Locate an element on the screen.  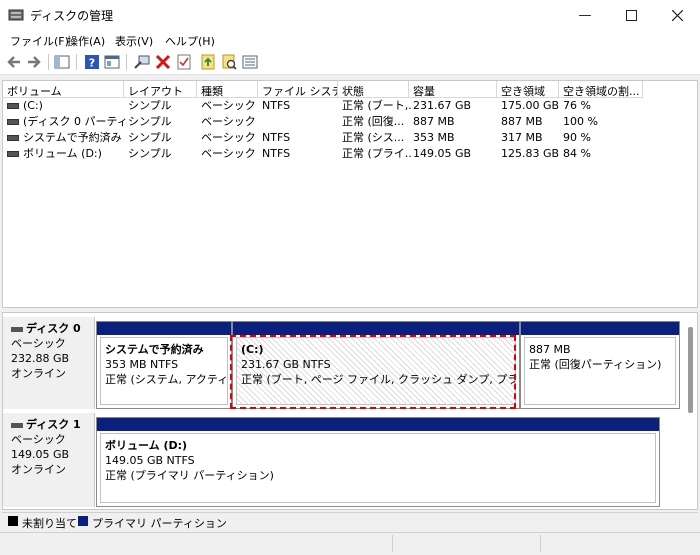
disk-size: 232.88 GB is located at coordinates (40, 358).